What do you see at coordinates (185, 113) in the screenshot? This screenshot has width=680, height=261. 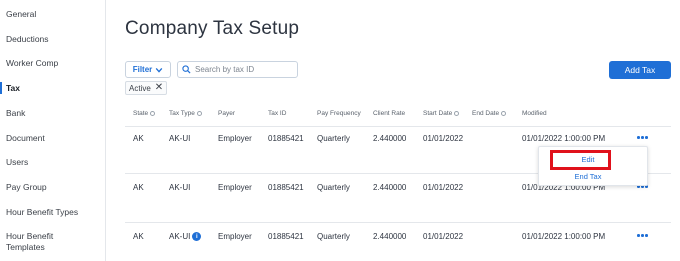 I see `column-header-tax-type: Tax Type` at bounding box center [185, 113].